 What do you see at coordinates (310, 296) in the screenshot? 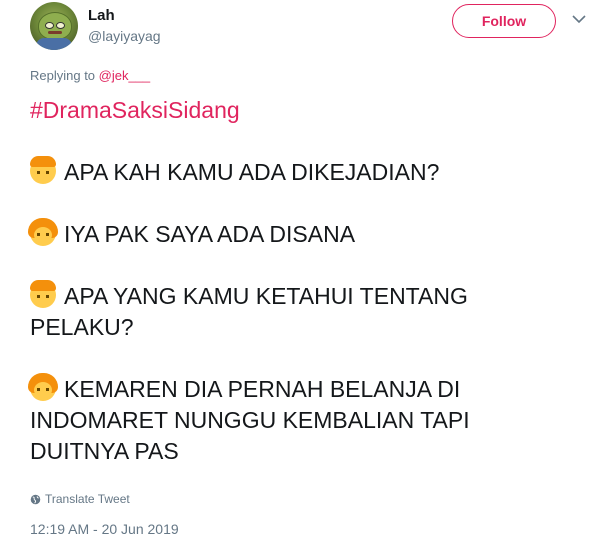
I see `tweet-line: APA YANG KAMU KETAHUI TENTANG` at bounding box center [310, 296].